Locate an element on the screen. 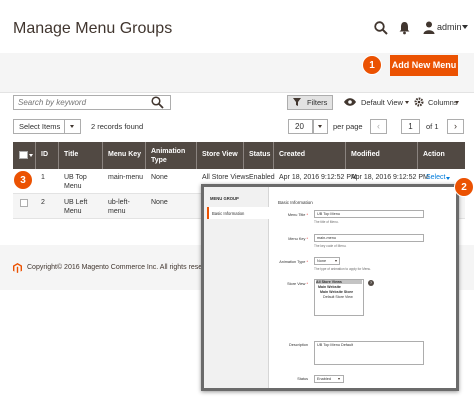 This screenshot has width=474, height=400. grid-header-row is located at coordinates (239, 155).